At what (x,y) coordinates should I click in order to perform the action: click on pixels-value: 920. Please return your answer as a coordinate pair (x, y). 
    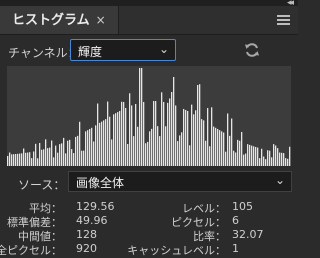
    Looking at the image, I should click on (86, 248).